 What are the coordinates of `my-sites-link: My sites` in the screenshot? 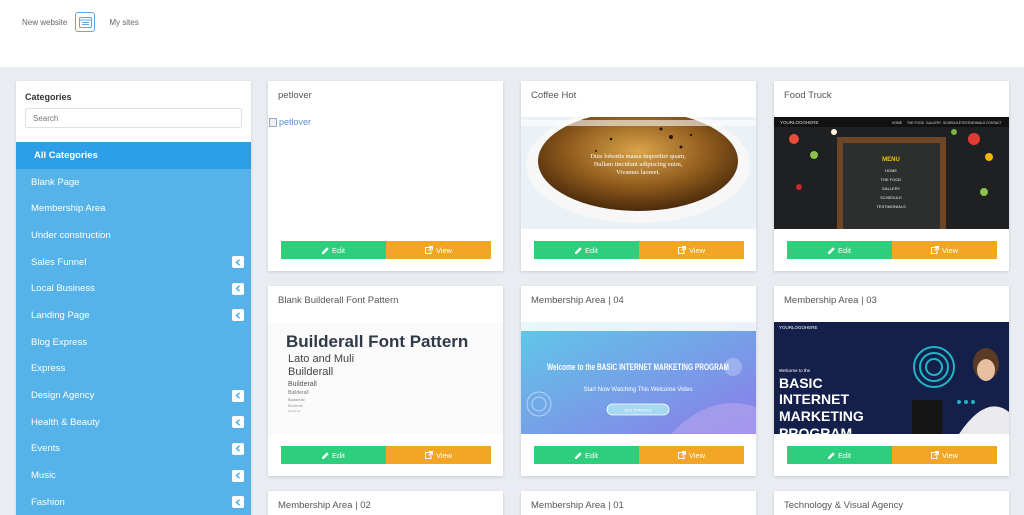 It's located at (123, 22).